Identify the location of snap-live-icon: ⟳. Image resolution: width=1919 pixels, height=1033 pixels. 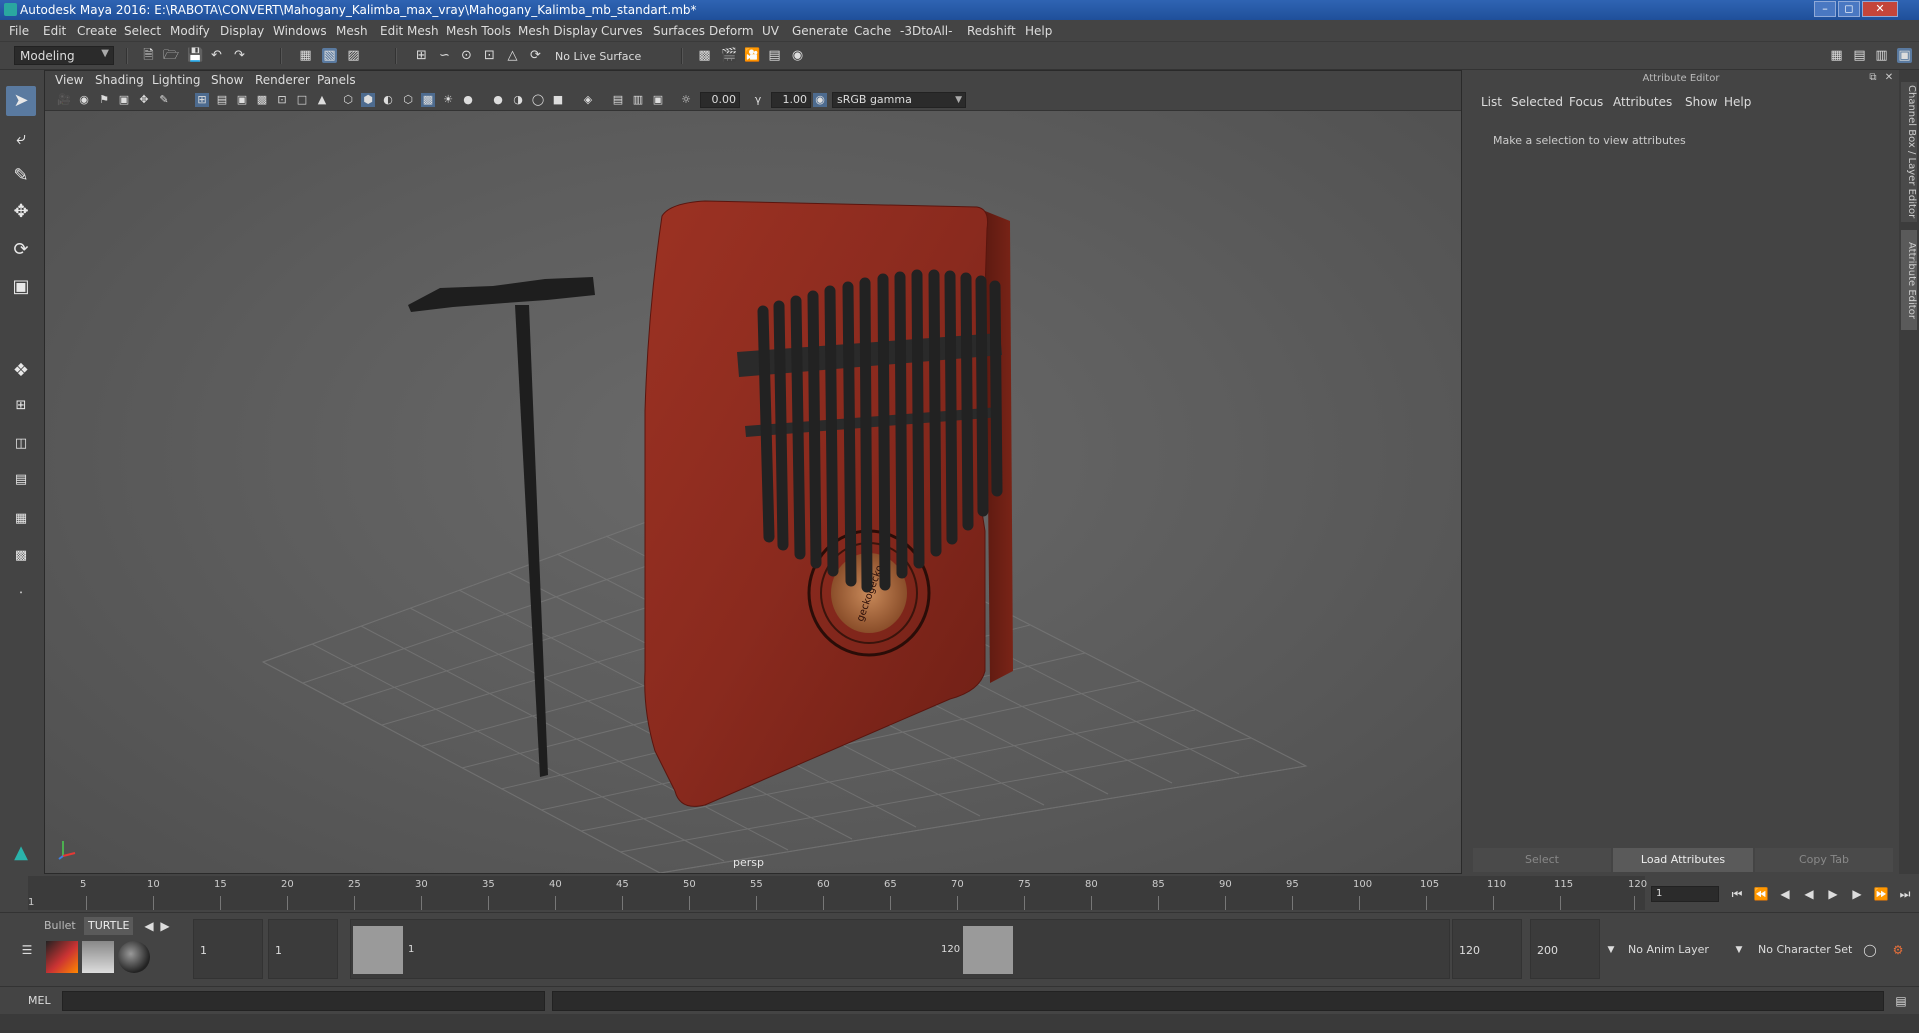
(535, 55).